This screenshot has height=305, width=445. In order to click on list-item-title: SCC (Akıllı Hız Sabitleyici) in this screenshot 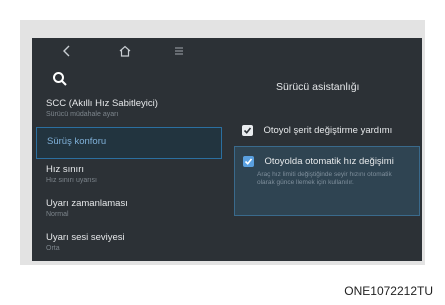, I will do `click(102, 103)`.